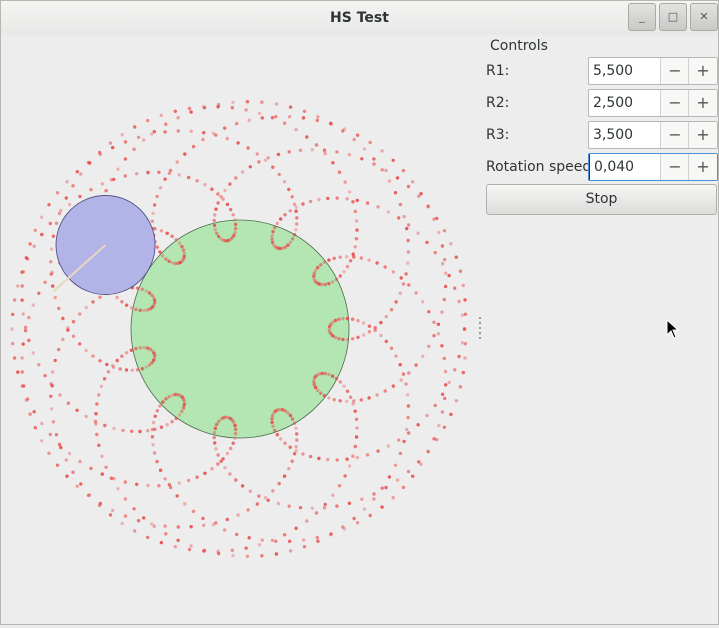 The width and height of the screenshot is (719, 628). I want to click on mouse-pointer-icon, so click(673, 329).